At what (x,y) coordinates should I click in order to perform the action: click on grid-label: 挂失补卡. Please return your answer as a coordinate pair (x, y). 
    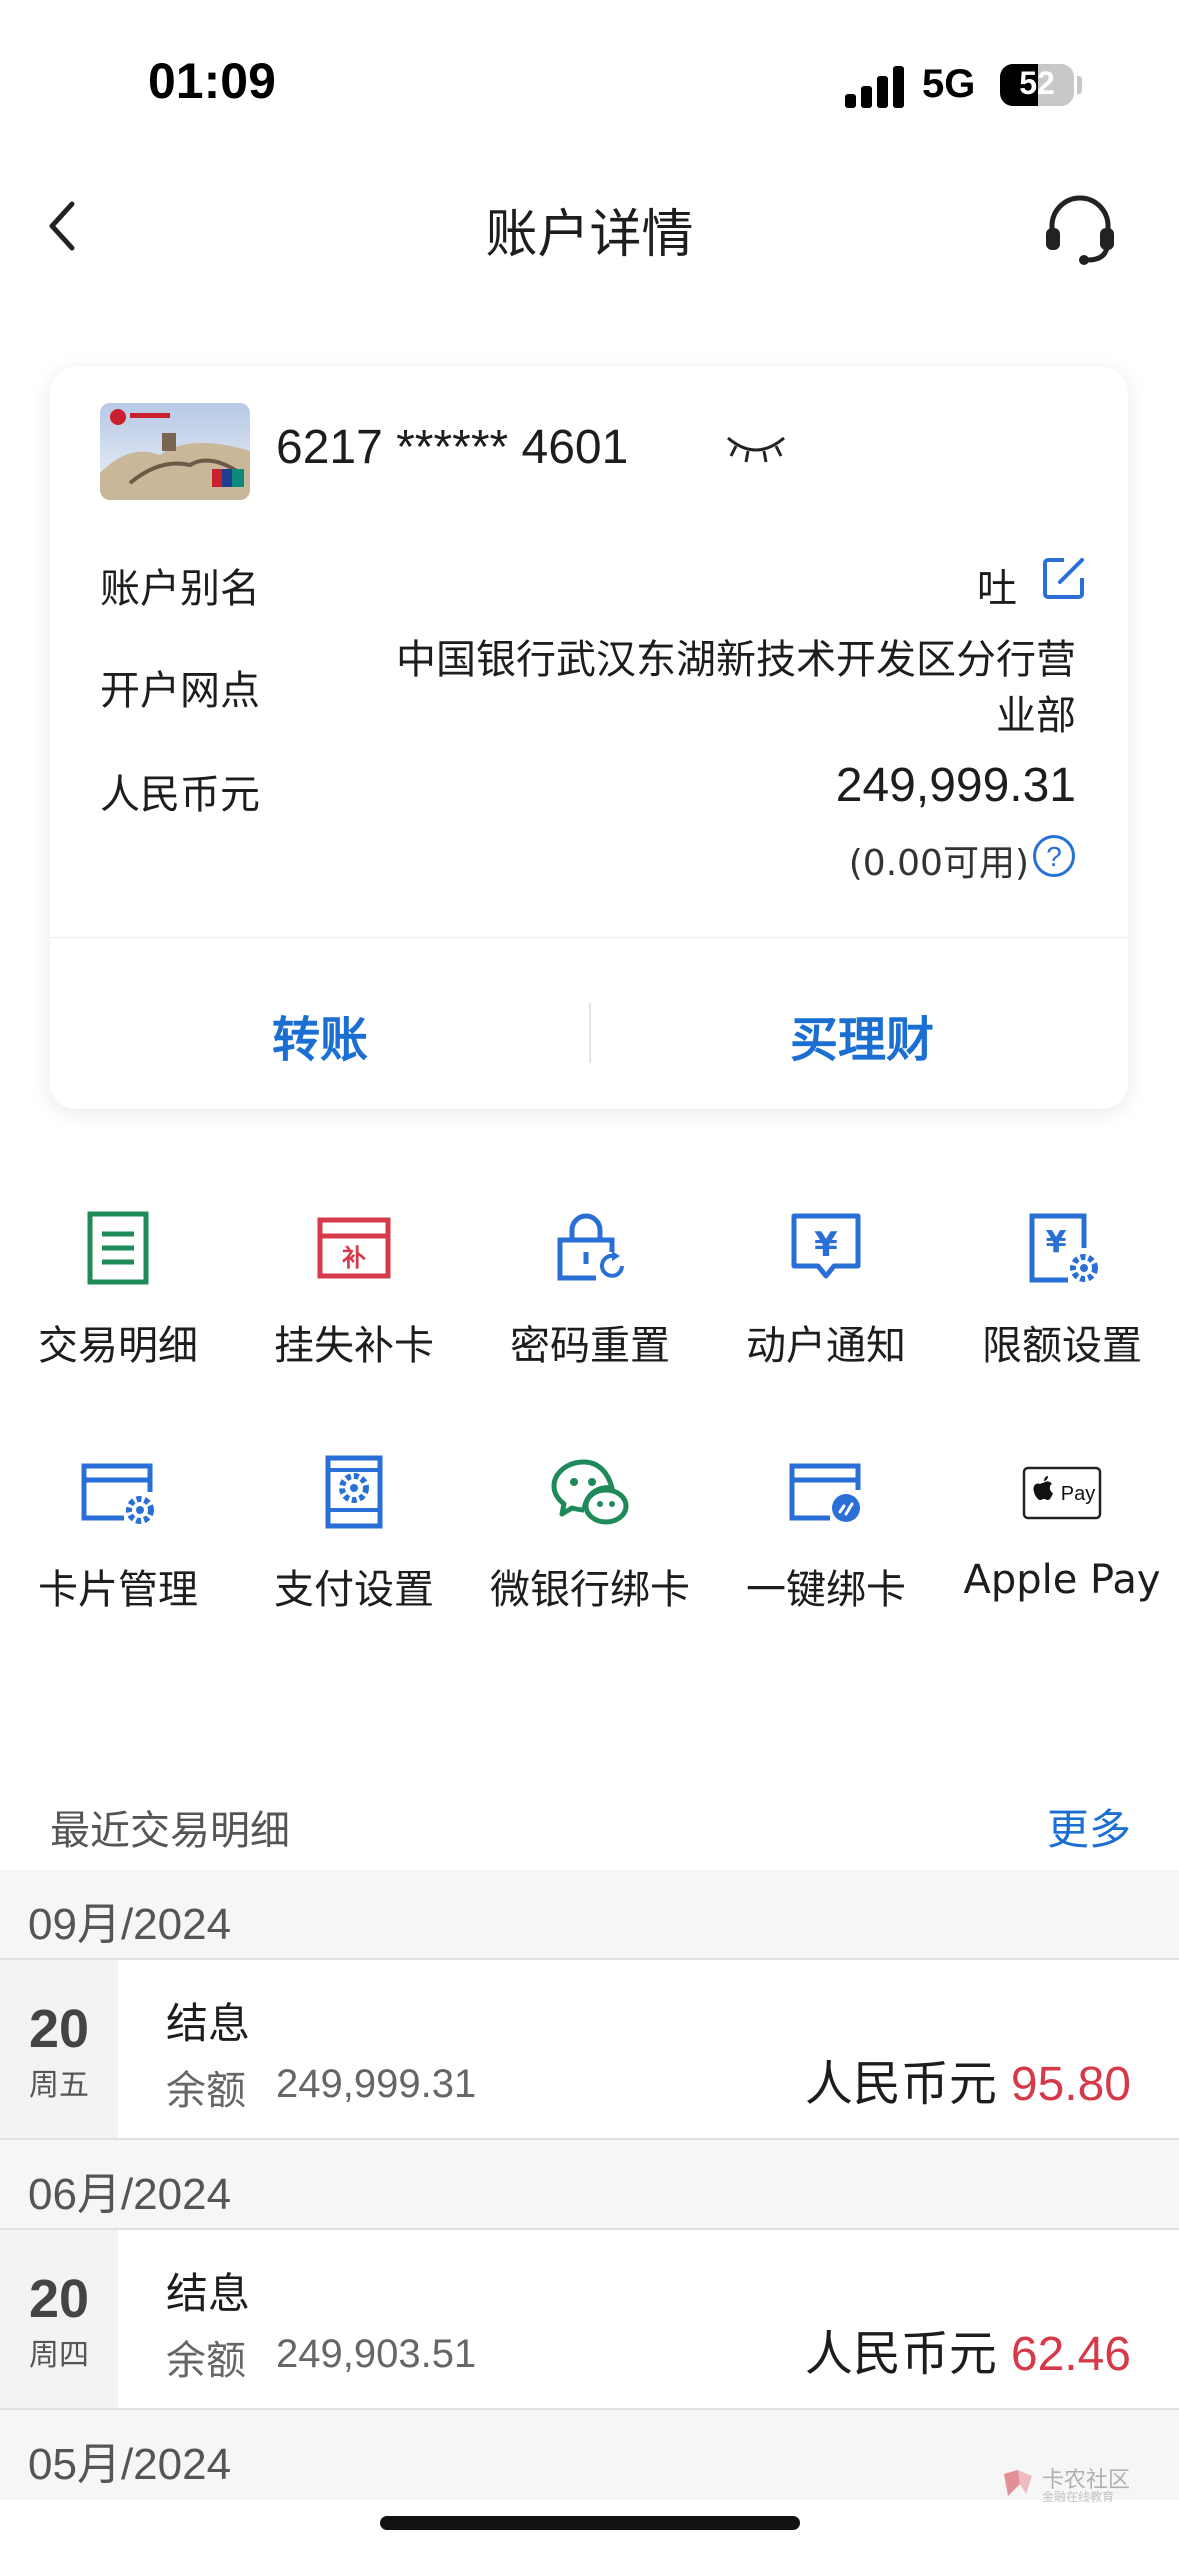
    Looking at the image, I should click on (354, 1346).